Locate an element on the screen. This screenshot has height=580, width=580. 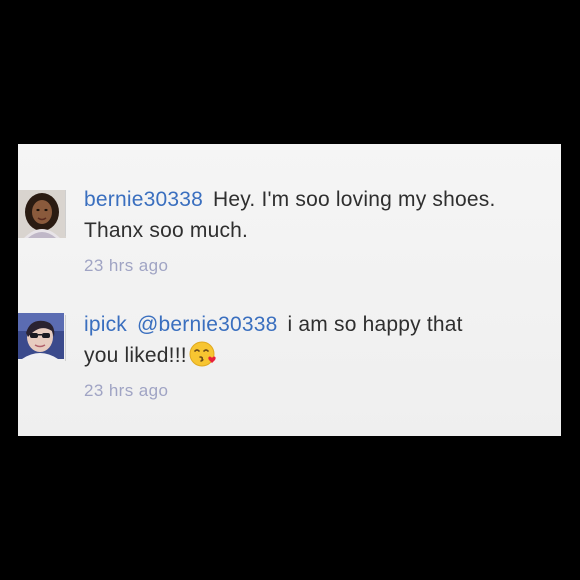
comment-mention: @bernie30338 is located at coordinates (207, 324).